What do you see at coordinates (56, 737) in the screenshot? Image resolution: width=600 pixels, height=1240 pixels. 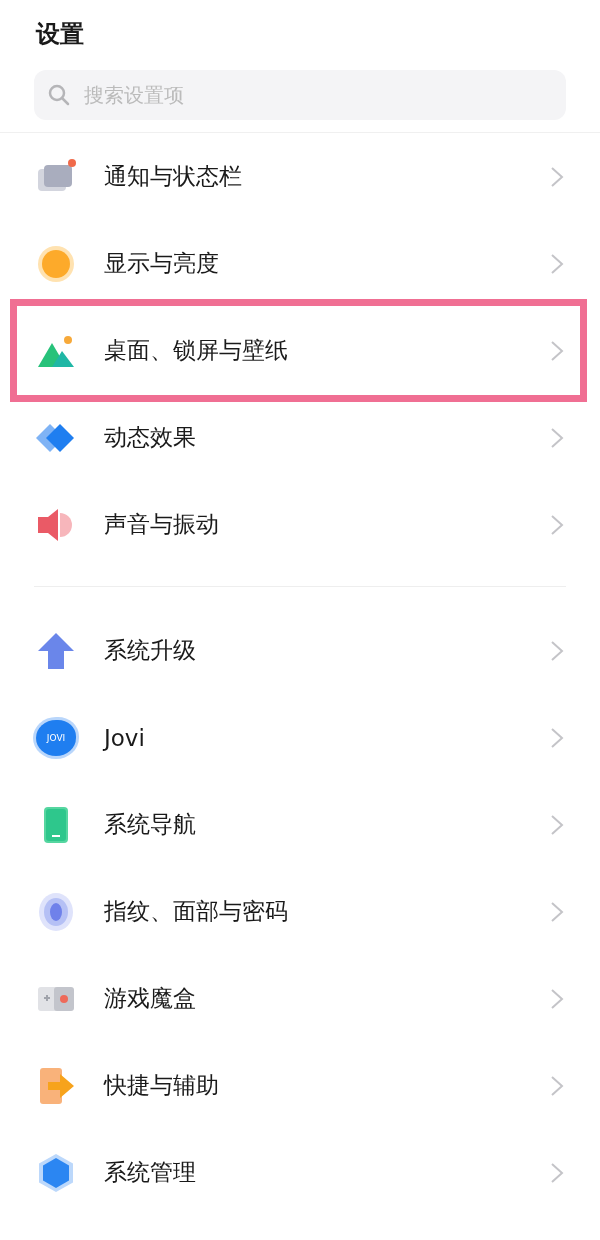 I see `jovi-logo-icon: JOVI` at bounding box center [56, 737].